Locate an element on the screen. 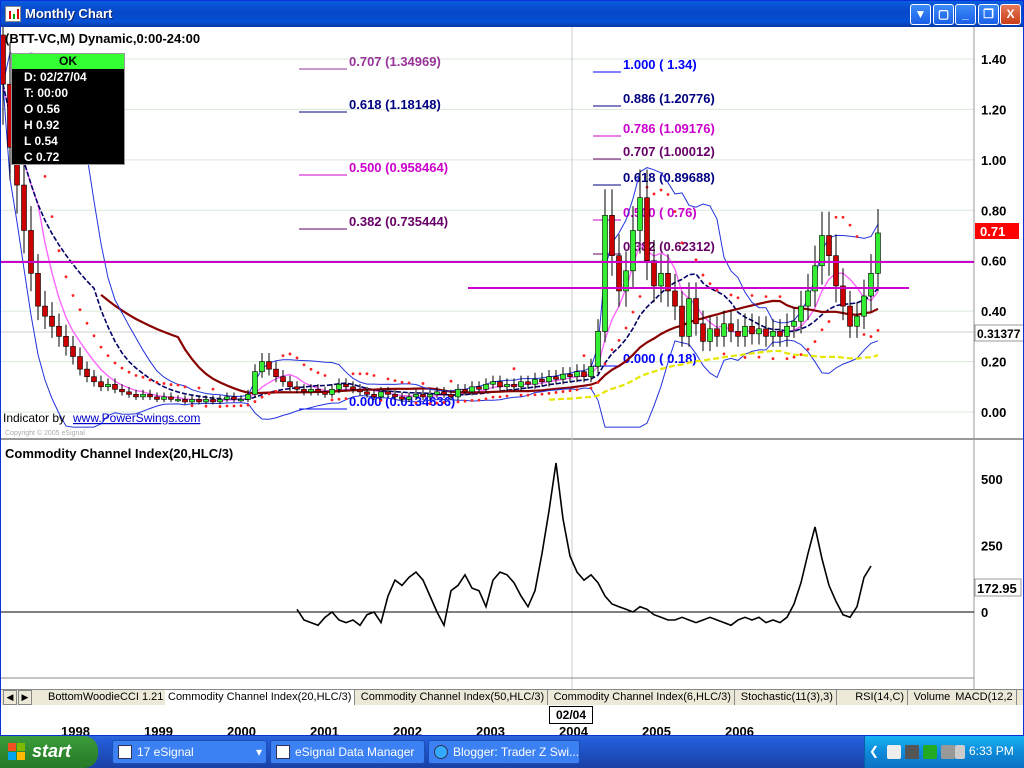 This screenshot has width=1024, height=768. indicator-tab: Commodity Channel Index(20,HLC/3) is located at coordinates (260, 697).